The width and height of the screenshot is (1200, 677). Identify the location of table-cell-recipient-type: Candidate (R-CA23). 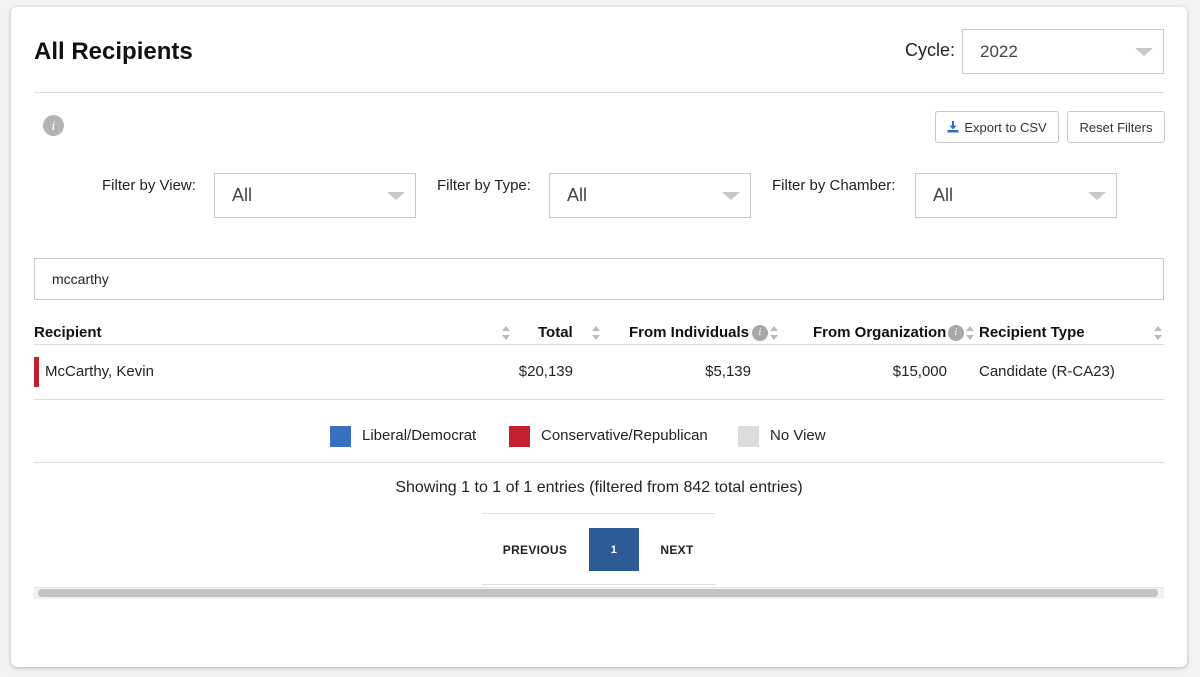
(1047, 371).